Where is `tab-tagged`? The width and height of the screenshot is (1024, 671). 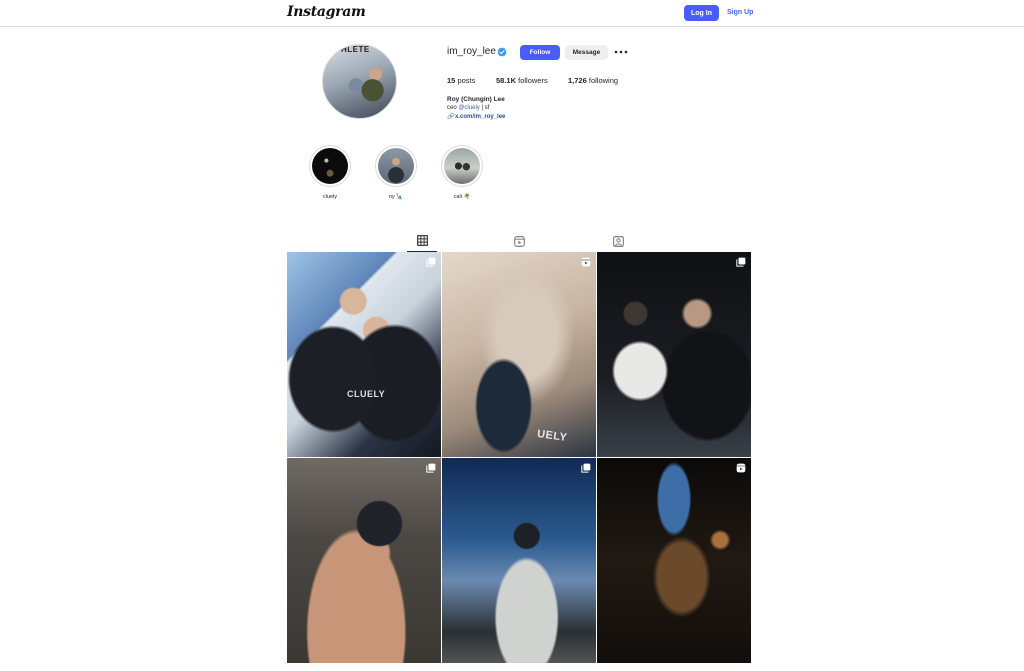 tab-tagged is located at coordinates (618, 241).